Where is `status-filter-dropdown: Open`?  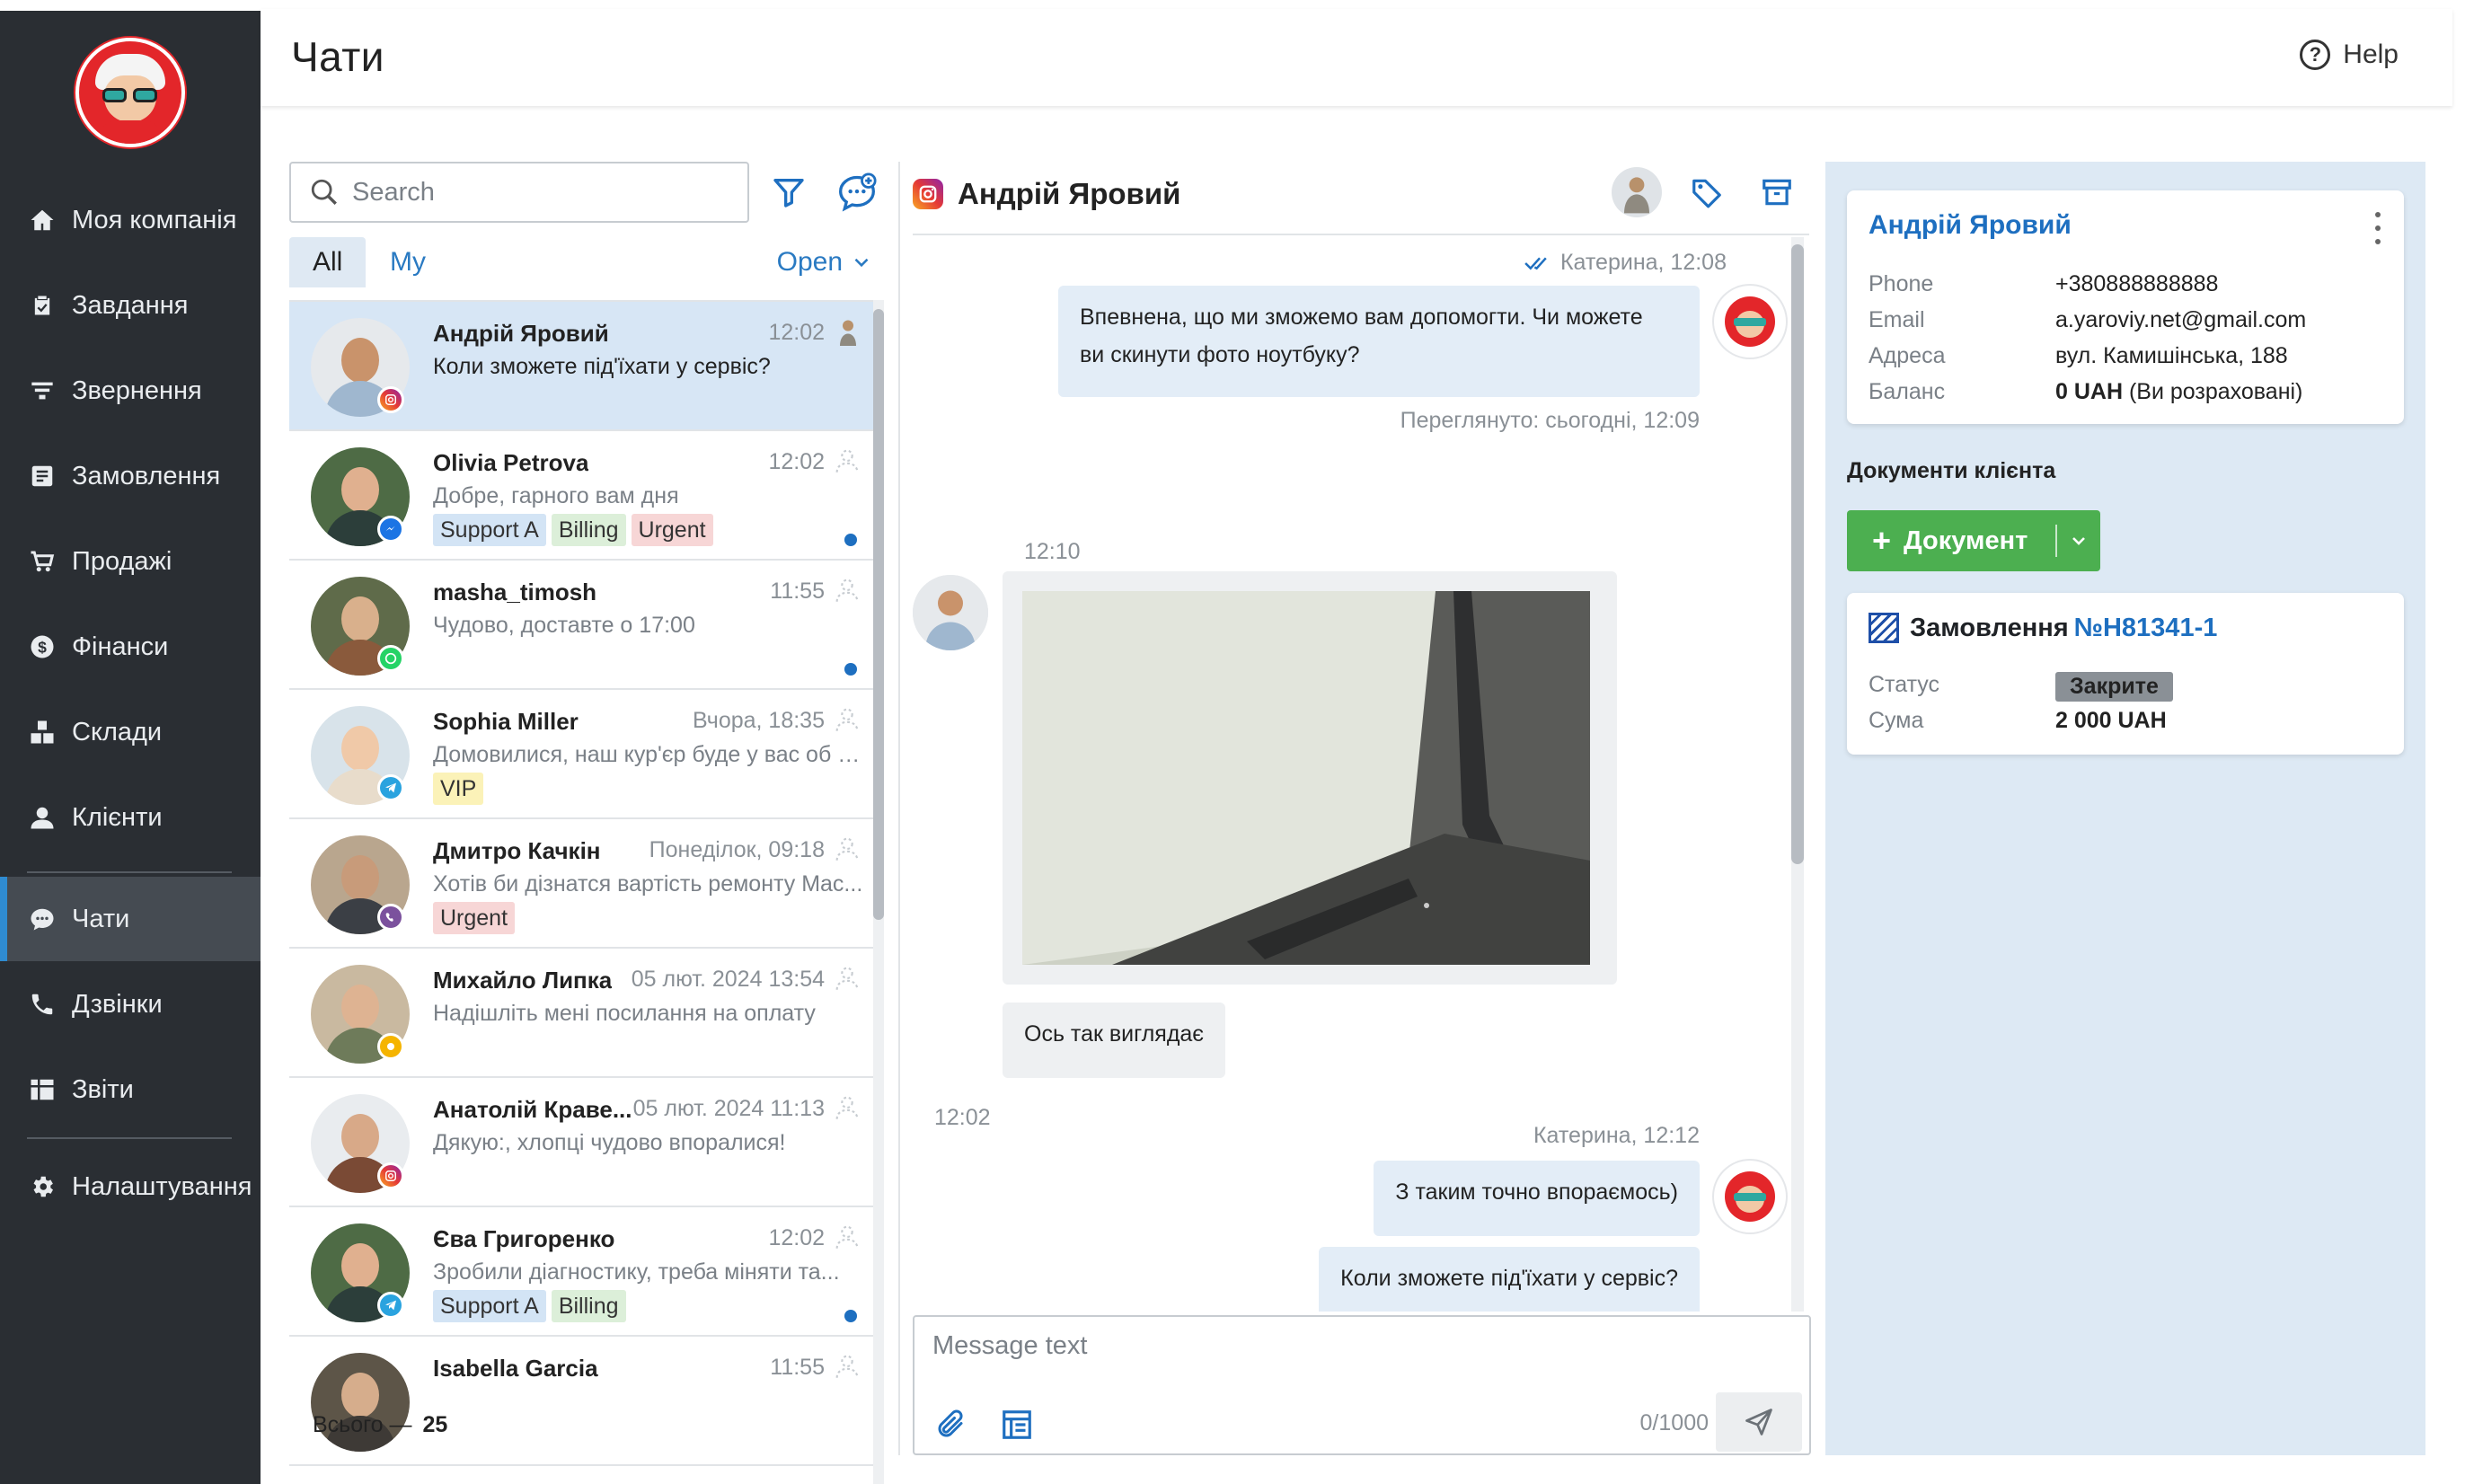
status-filter-dropdown: Open is located at coordinates (825, 262).